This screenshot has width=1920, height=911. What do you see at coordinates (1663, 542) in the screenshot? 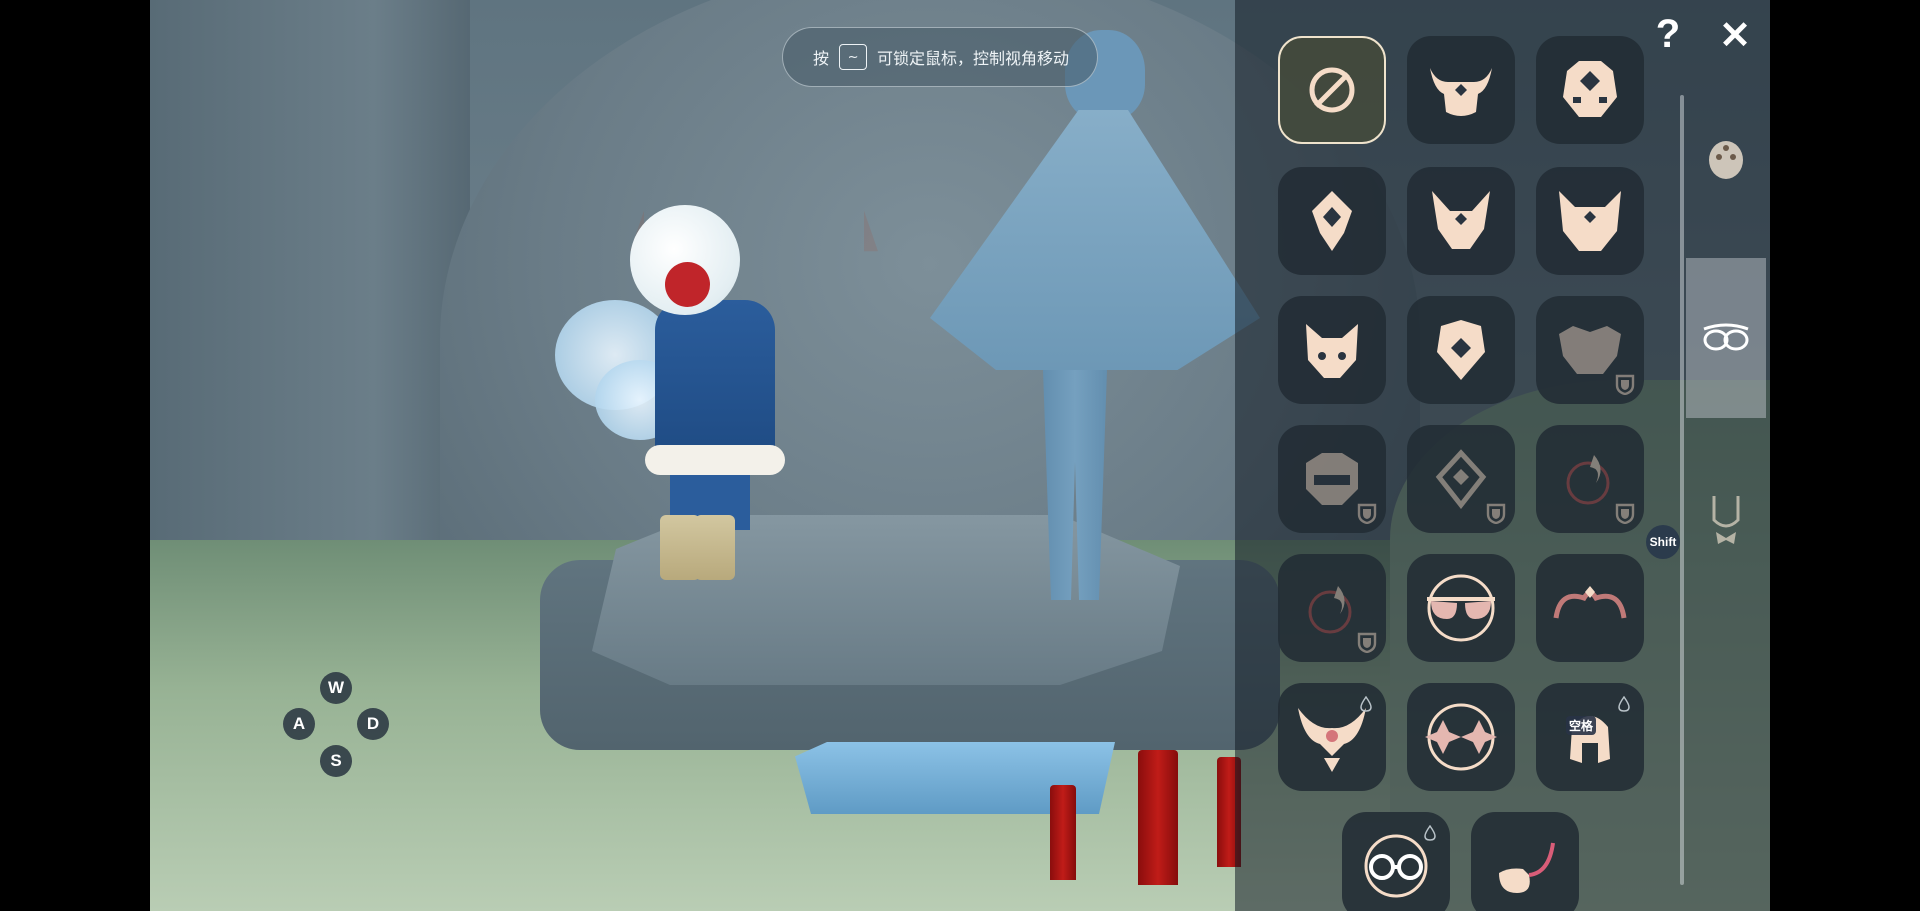
I see `shift-key: Shift` at bounding box center [1663, 542].